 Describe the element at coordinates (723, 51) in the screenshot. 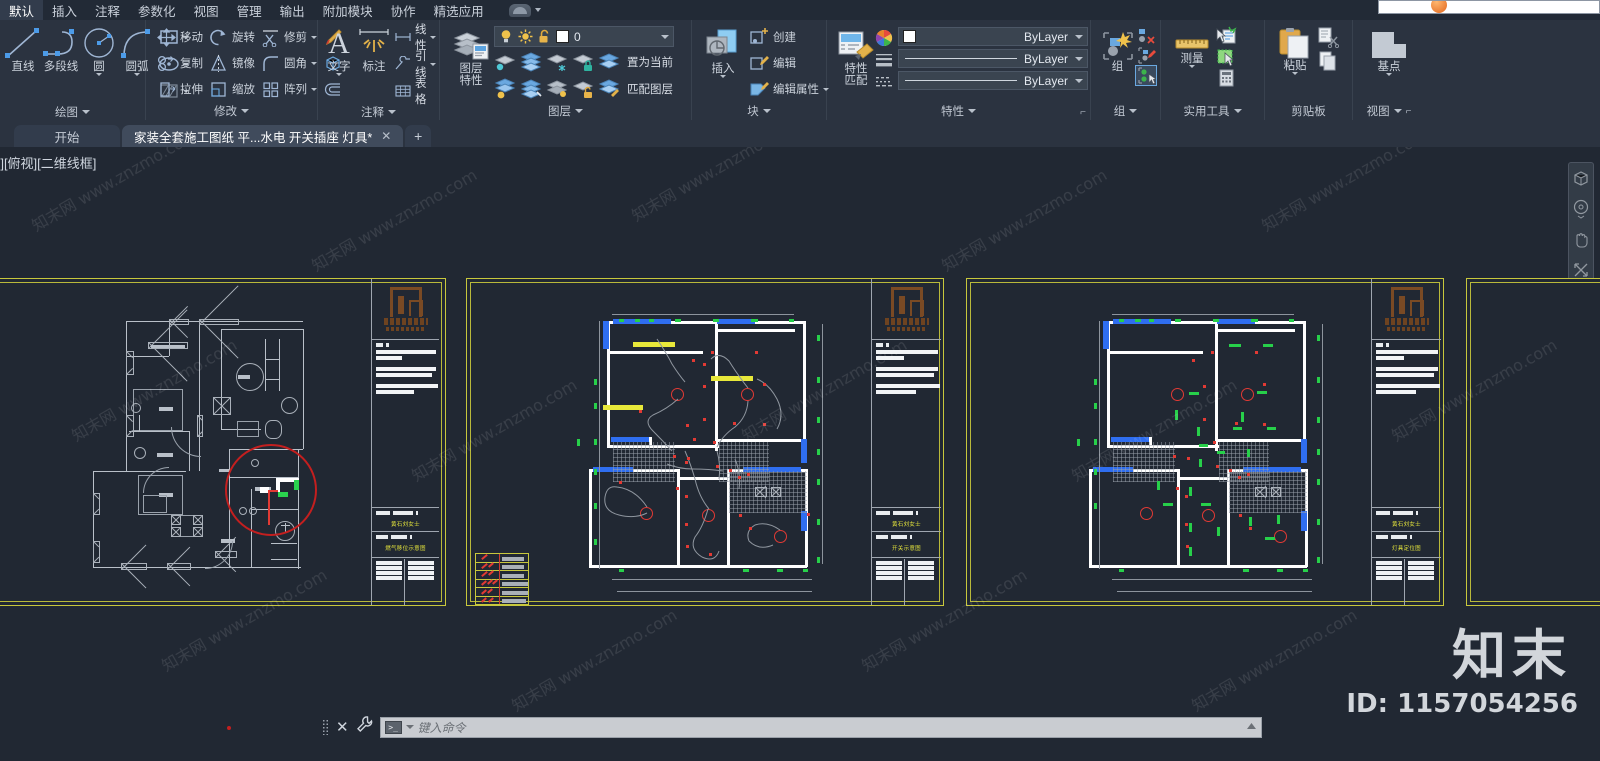

I see `insert-block-button: 插入` at that location.